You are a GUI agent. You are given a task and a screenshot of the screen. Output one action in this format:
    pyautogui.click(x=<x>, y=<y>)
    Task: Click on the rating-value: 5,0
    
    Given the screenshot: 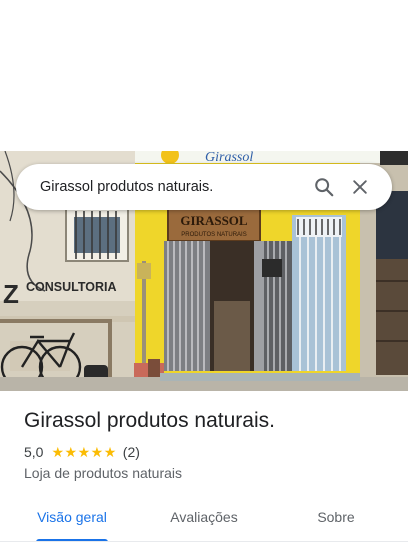 What is the action you would take?
    pyautogui.click(x=34, y=452)
    